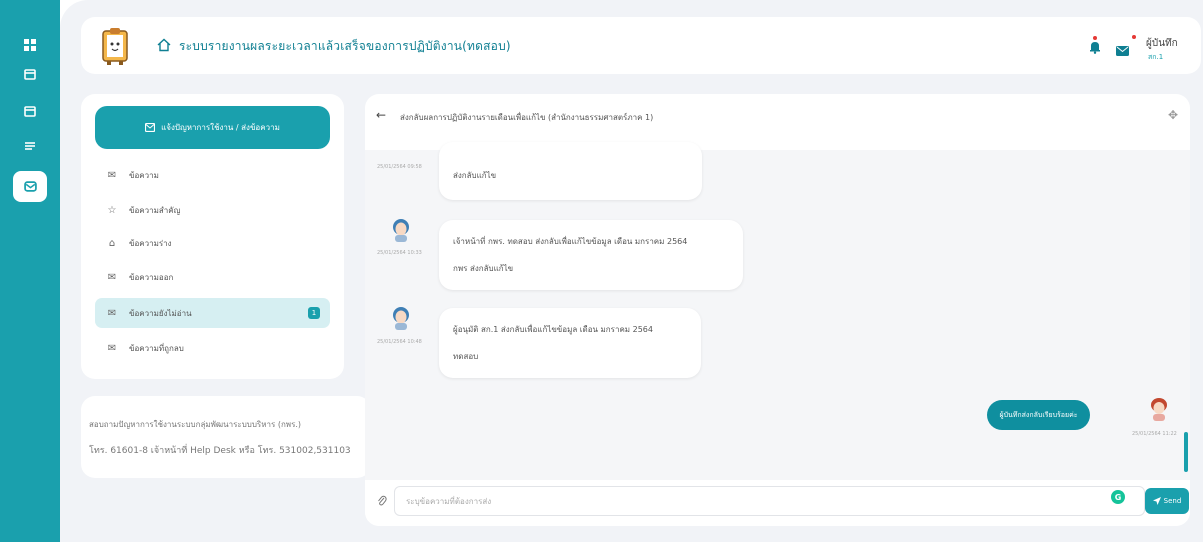 Image resolution: width=1203 pixels, height=542 pixels. Describe the element at coordinates (401, 318) in the screenshot. I see `approver-avatar` at that location.